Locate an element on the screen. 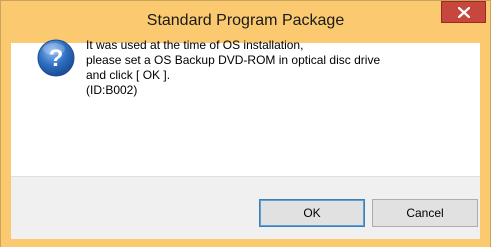 This screenshot has height=247, width=491. question-icon: ? is located at coordinates (56, 58).